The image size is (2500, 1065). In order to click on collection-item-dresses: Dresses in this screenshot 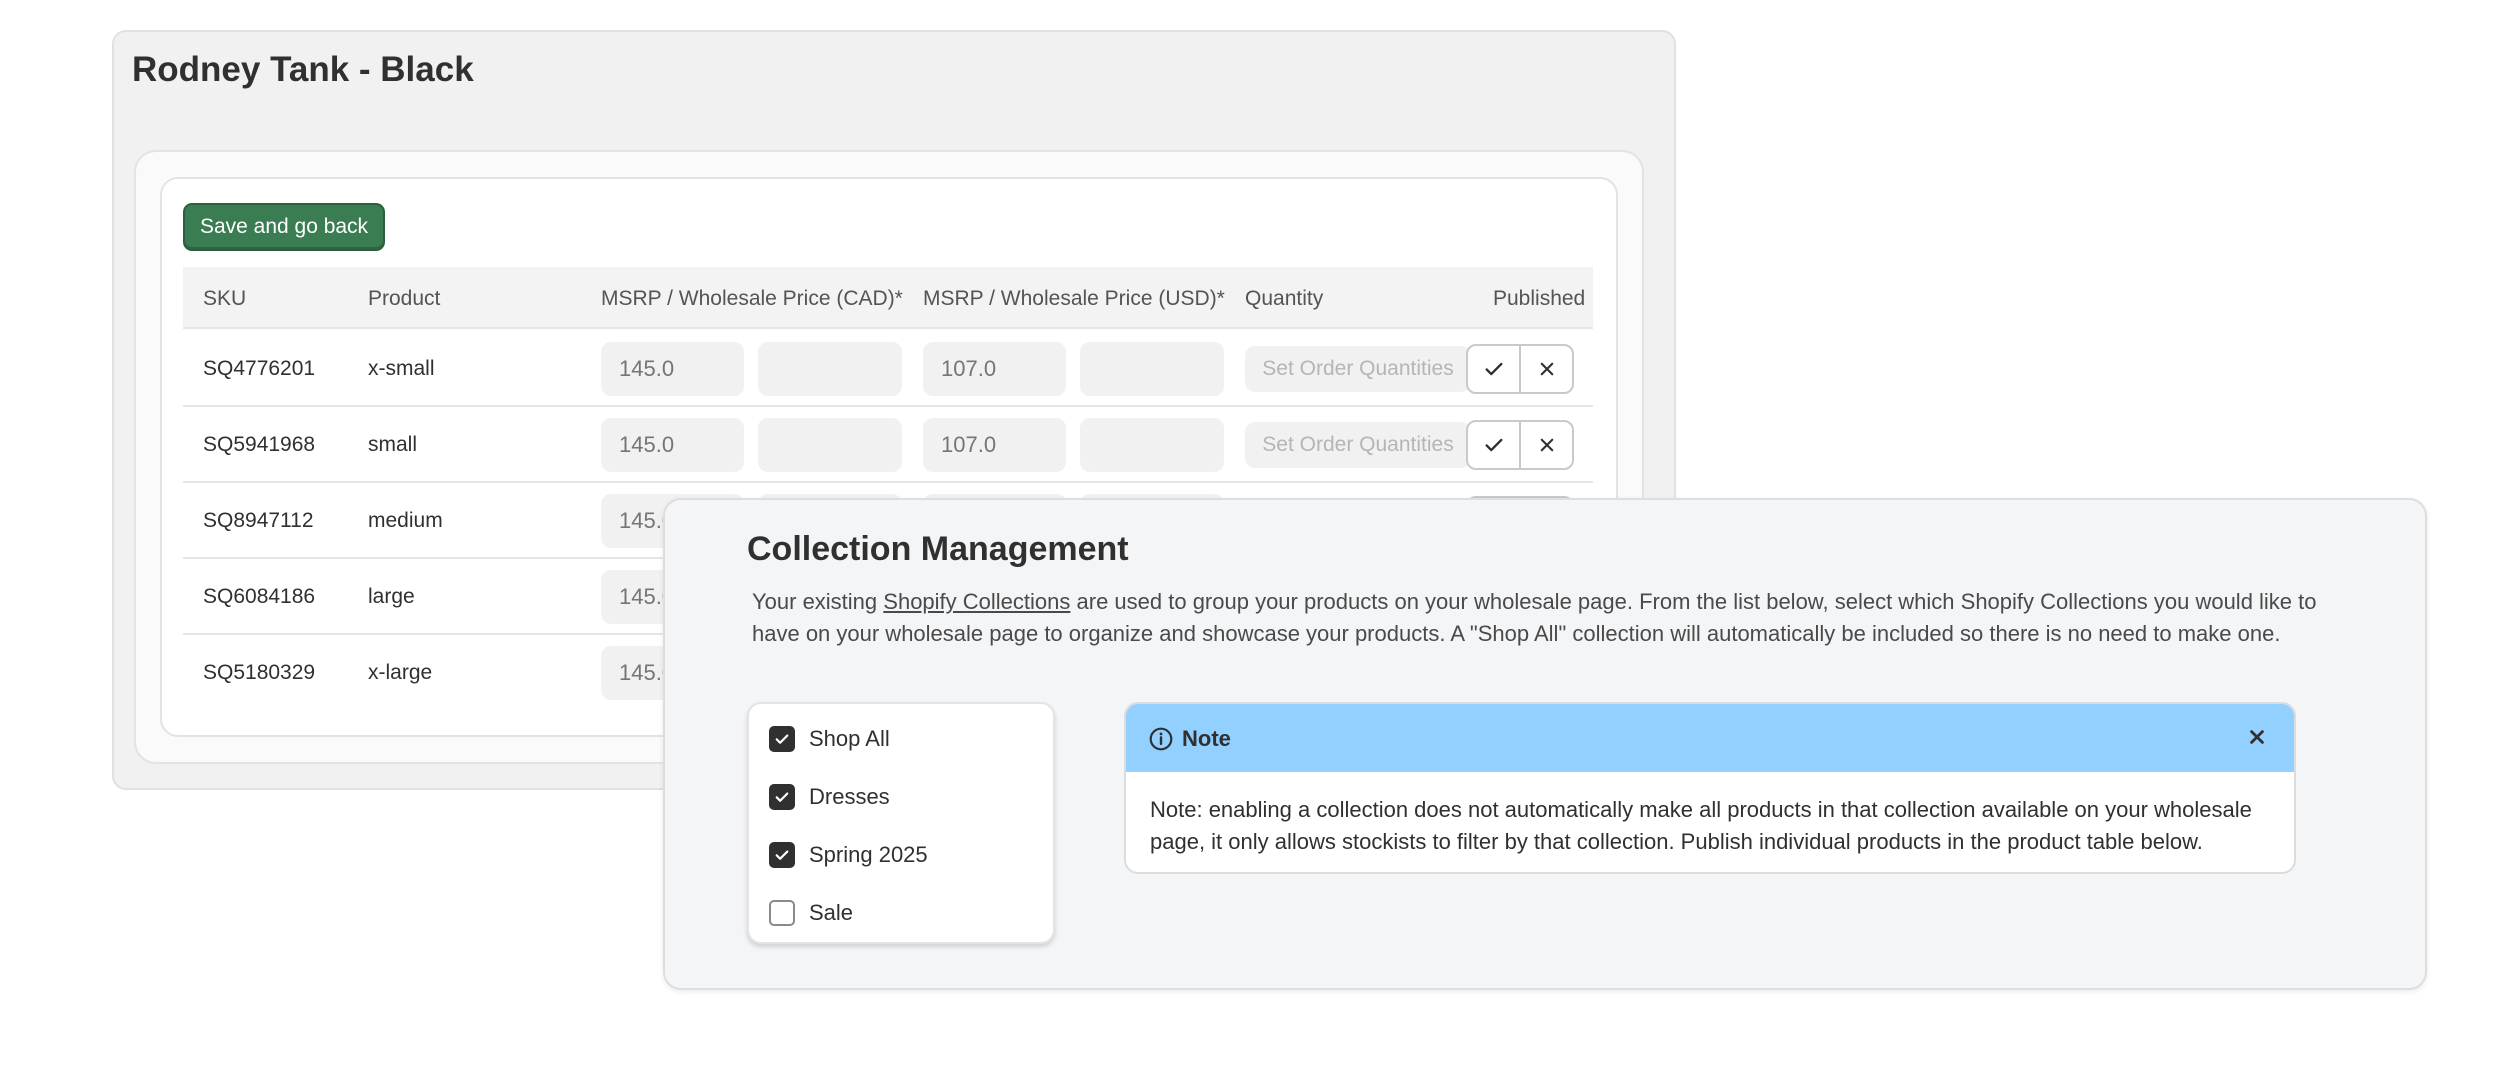, I will do `click(829, 797)`.